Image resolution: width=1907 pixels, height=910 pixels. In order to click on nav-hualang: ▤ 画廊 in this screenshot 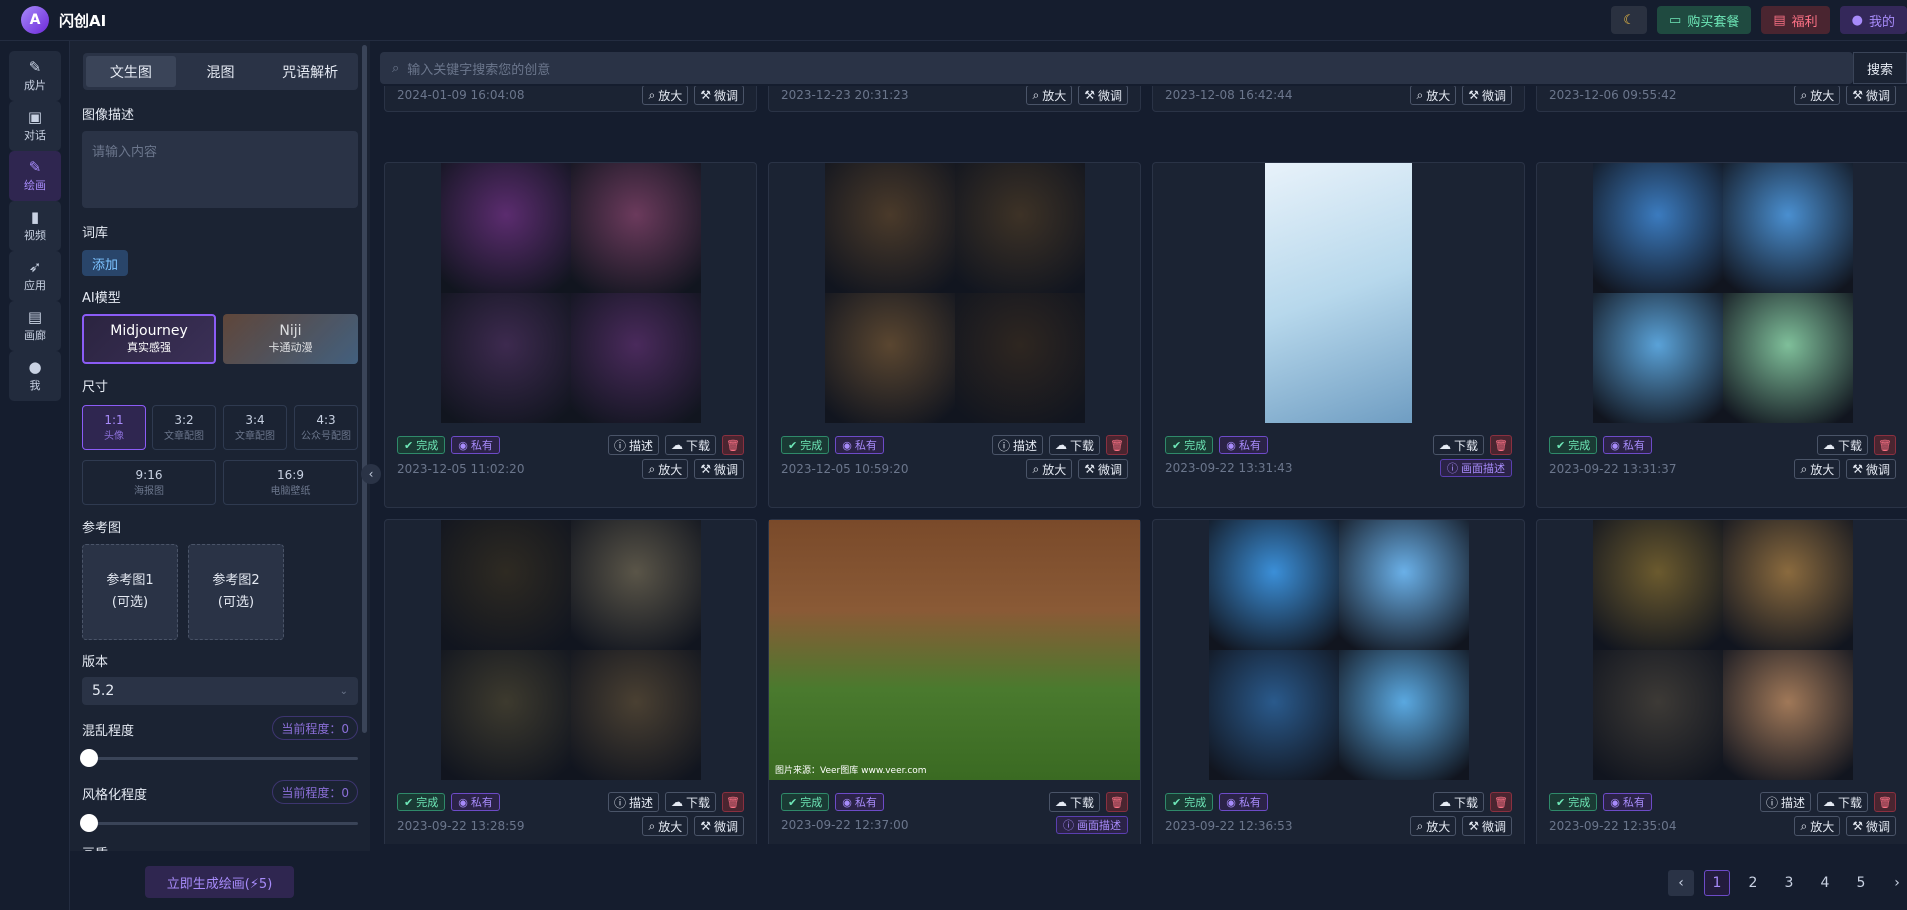, I will do `click(35, 326)`.